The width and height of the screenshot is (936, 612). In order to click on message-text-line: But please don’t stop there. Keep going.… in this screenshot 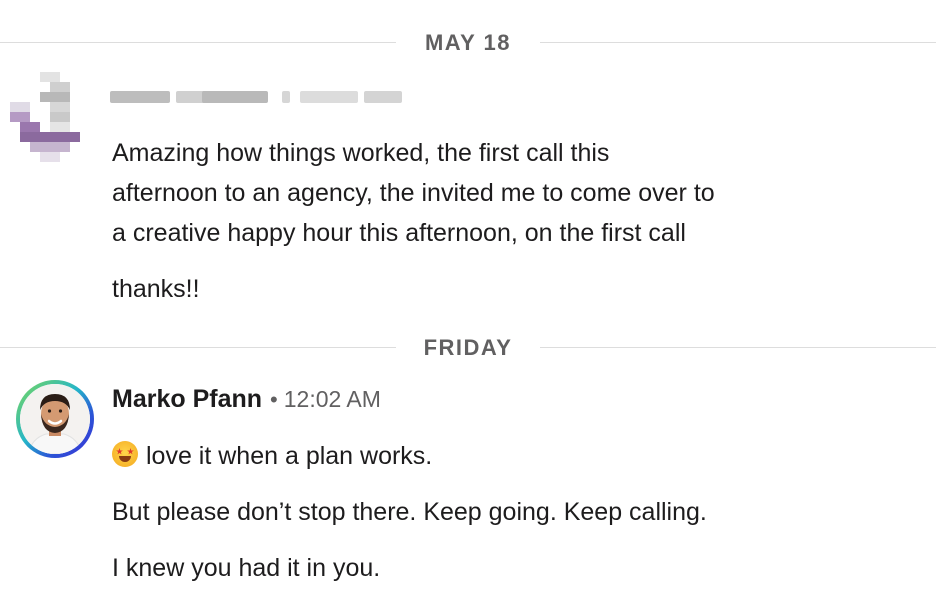, I will do `click(409, 512)`.